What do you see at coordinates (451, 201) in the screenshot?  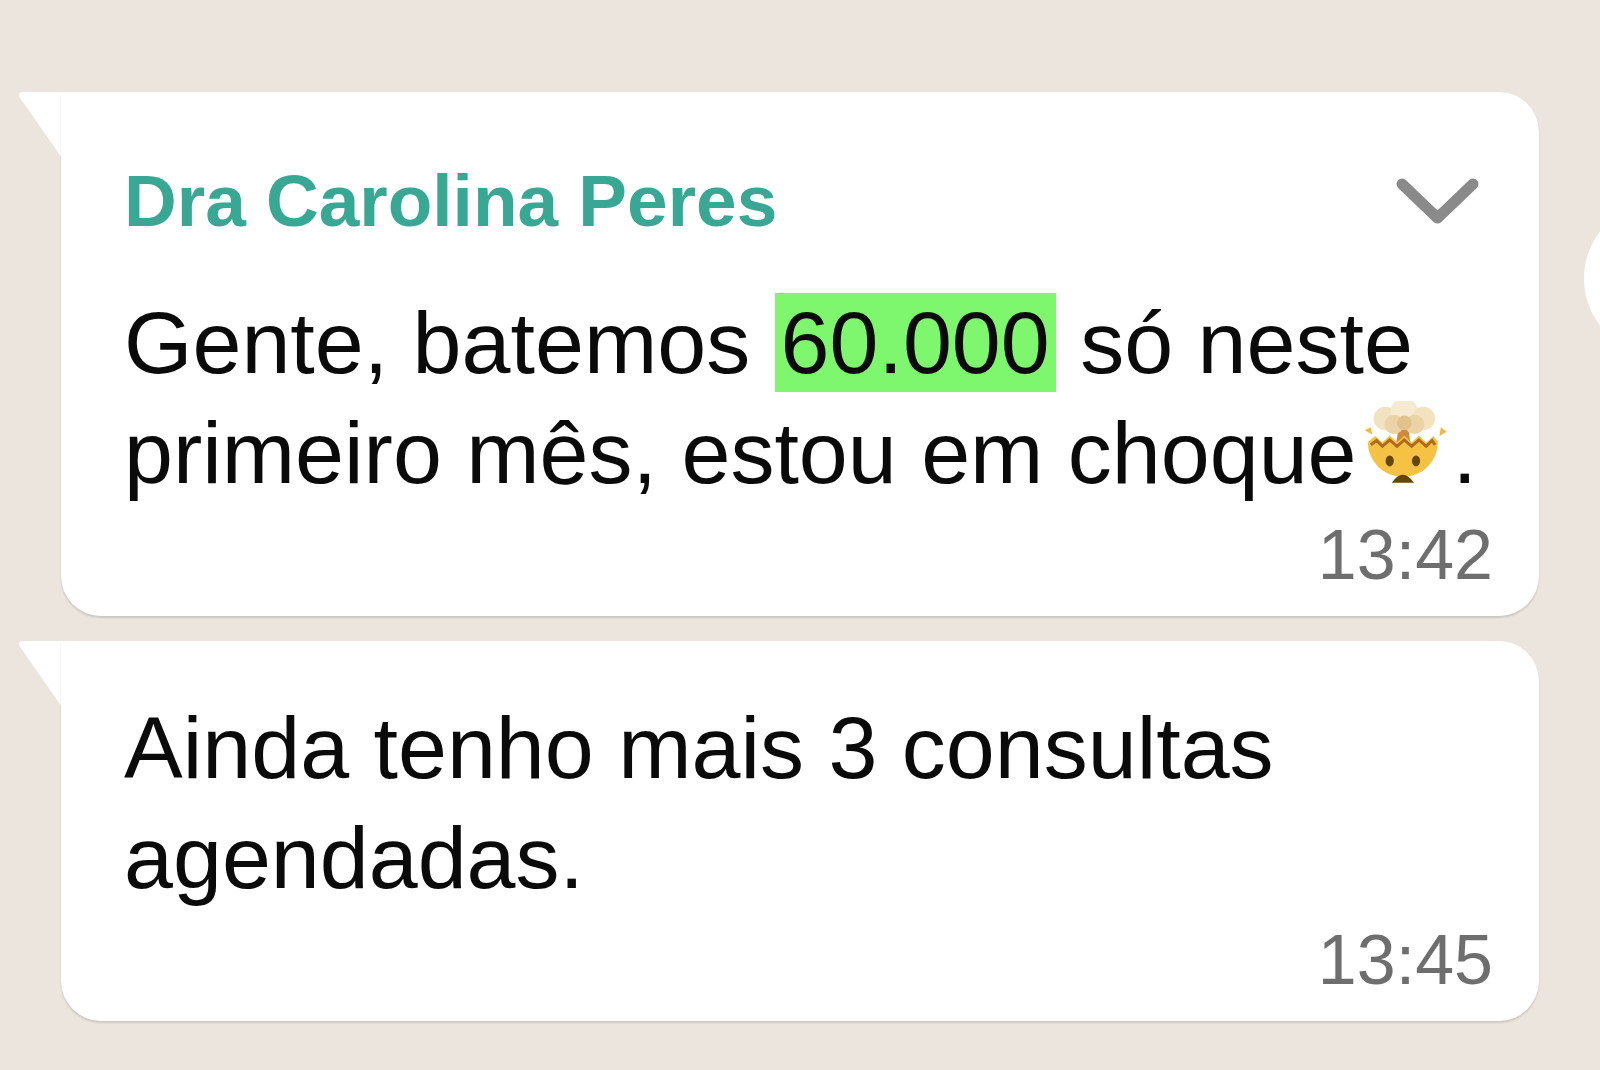 I see `sender-name: Dra Carolina Peres` at bounding box center [451, 201].